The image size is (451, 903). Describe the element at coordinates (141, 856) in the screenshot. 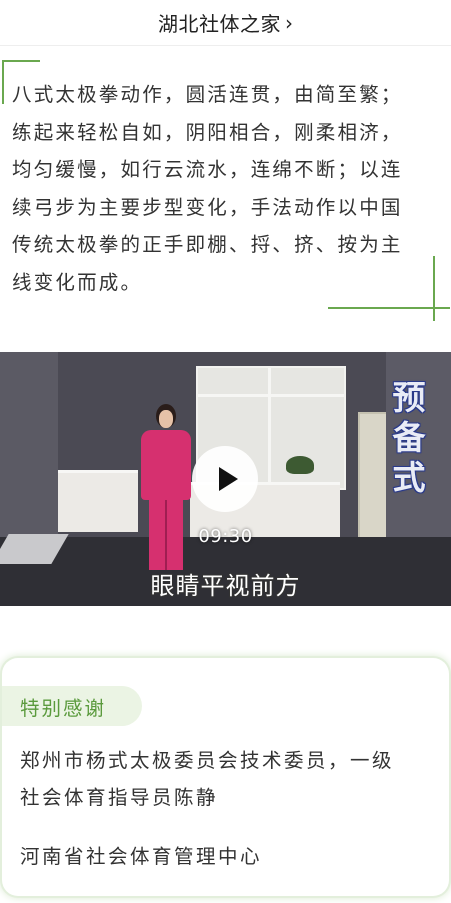

I see `thanks-item-line: 河南省社会体育管理中心` at that location.